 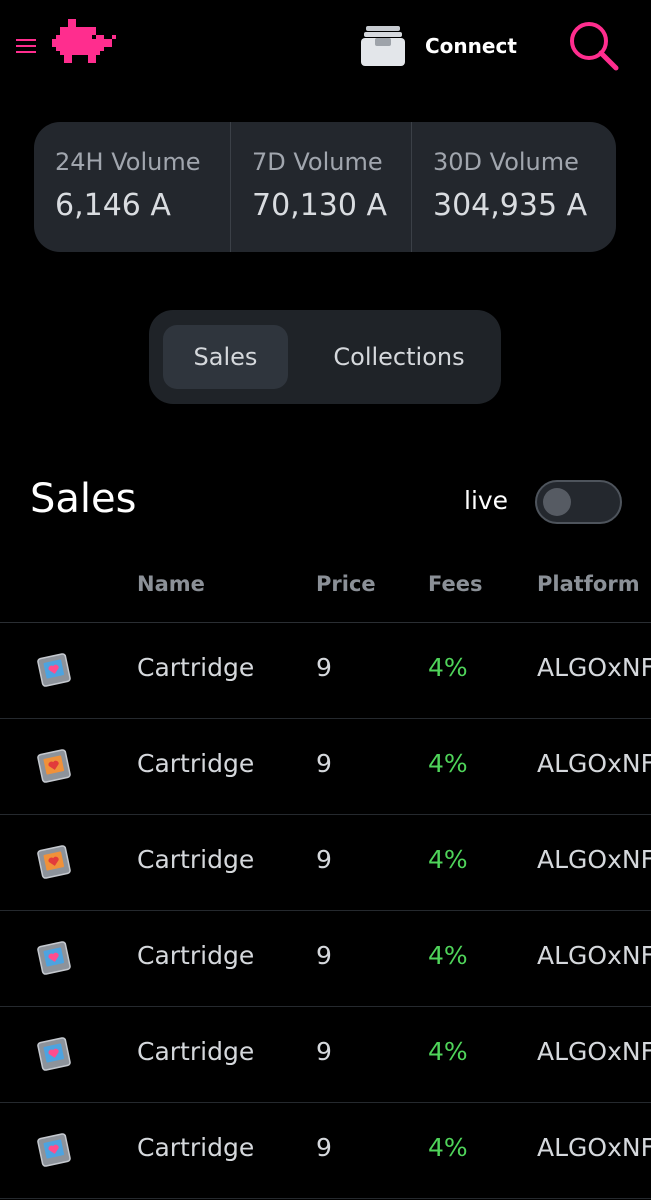 I want to click on stat-30d: 30D Volume 304,935 A, so click(x=513, y=187).